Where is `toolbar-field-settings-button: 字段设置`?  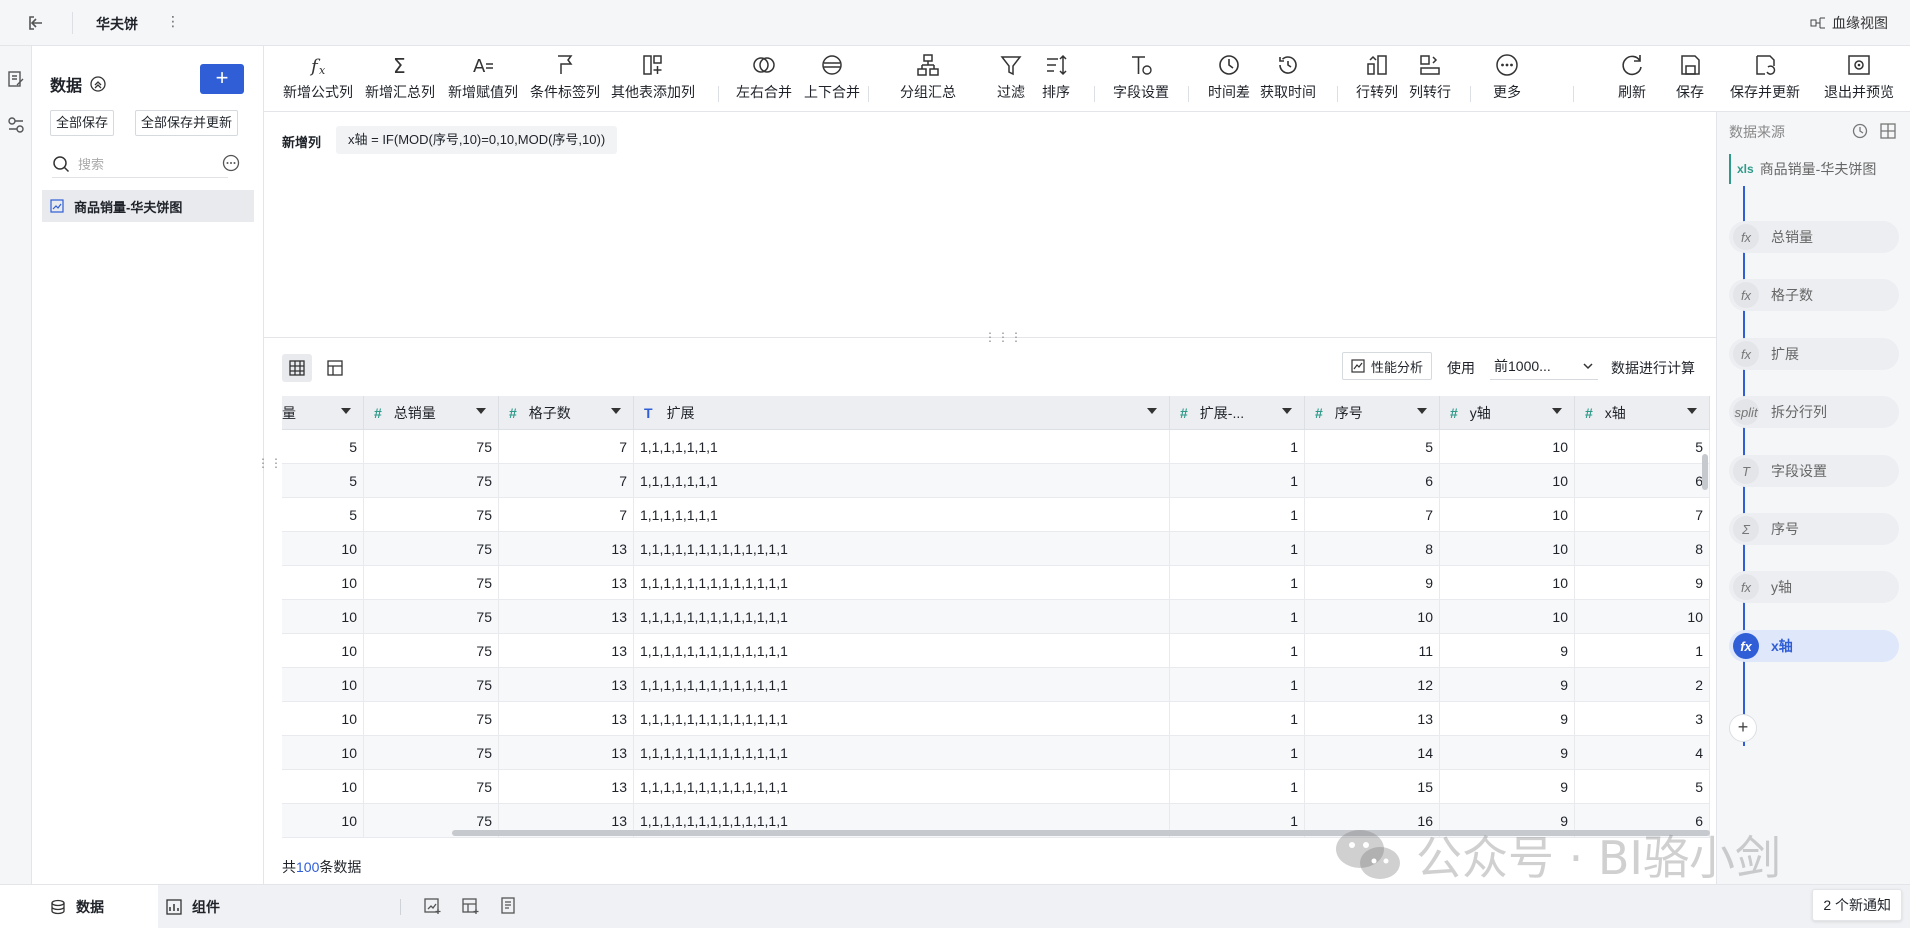 toolbar-field-settings-button: 字段设置 is located at coordinates (1141, 77).